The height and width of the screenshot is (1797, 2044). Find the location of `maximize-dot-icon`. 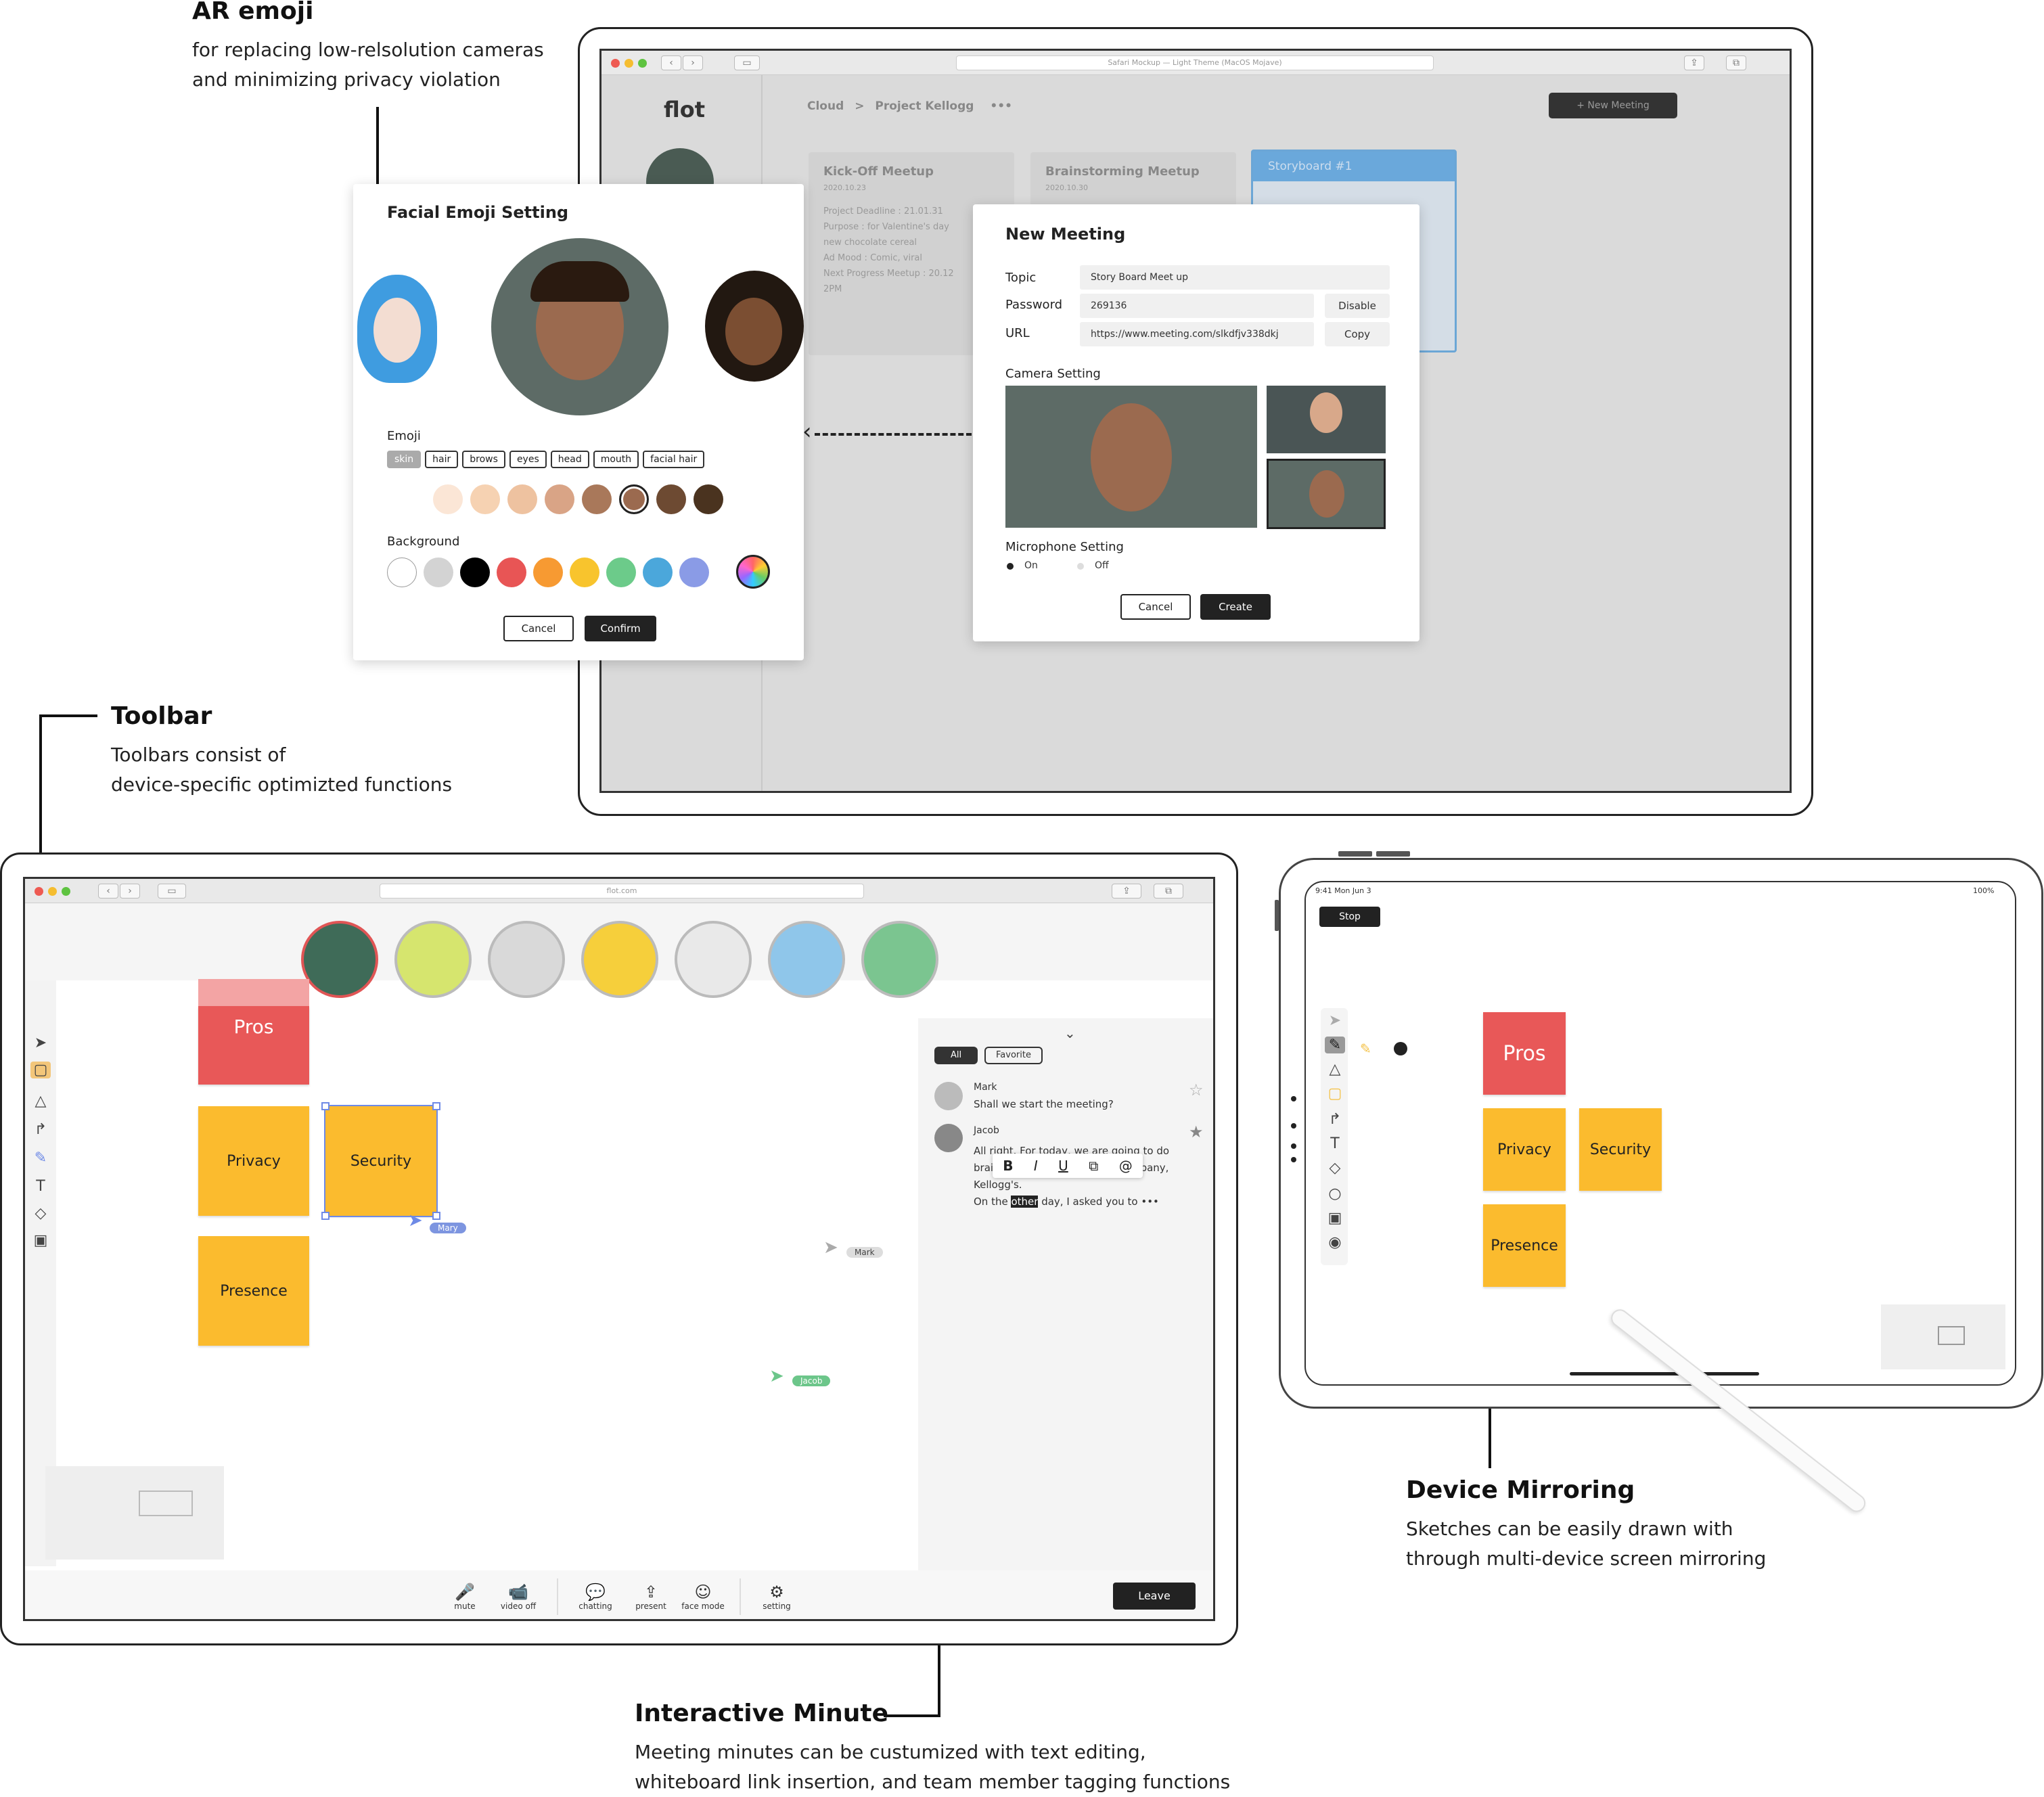

maximize-dot-icon is located at coordinates (66, 891).